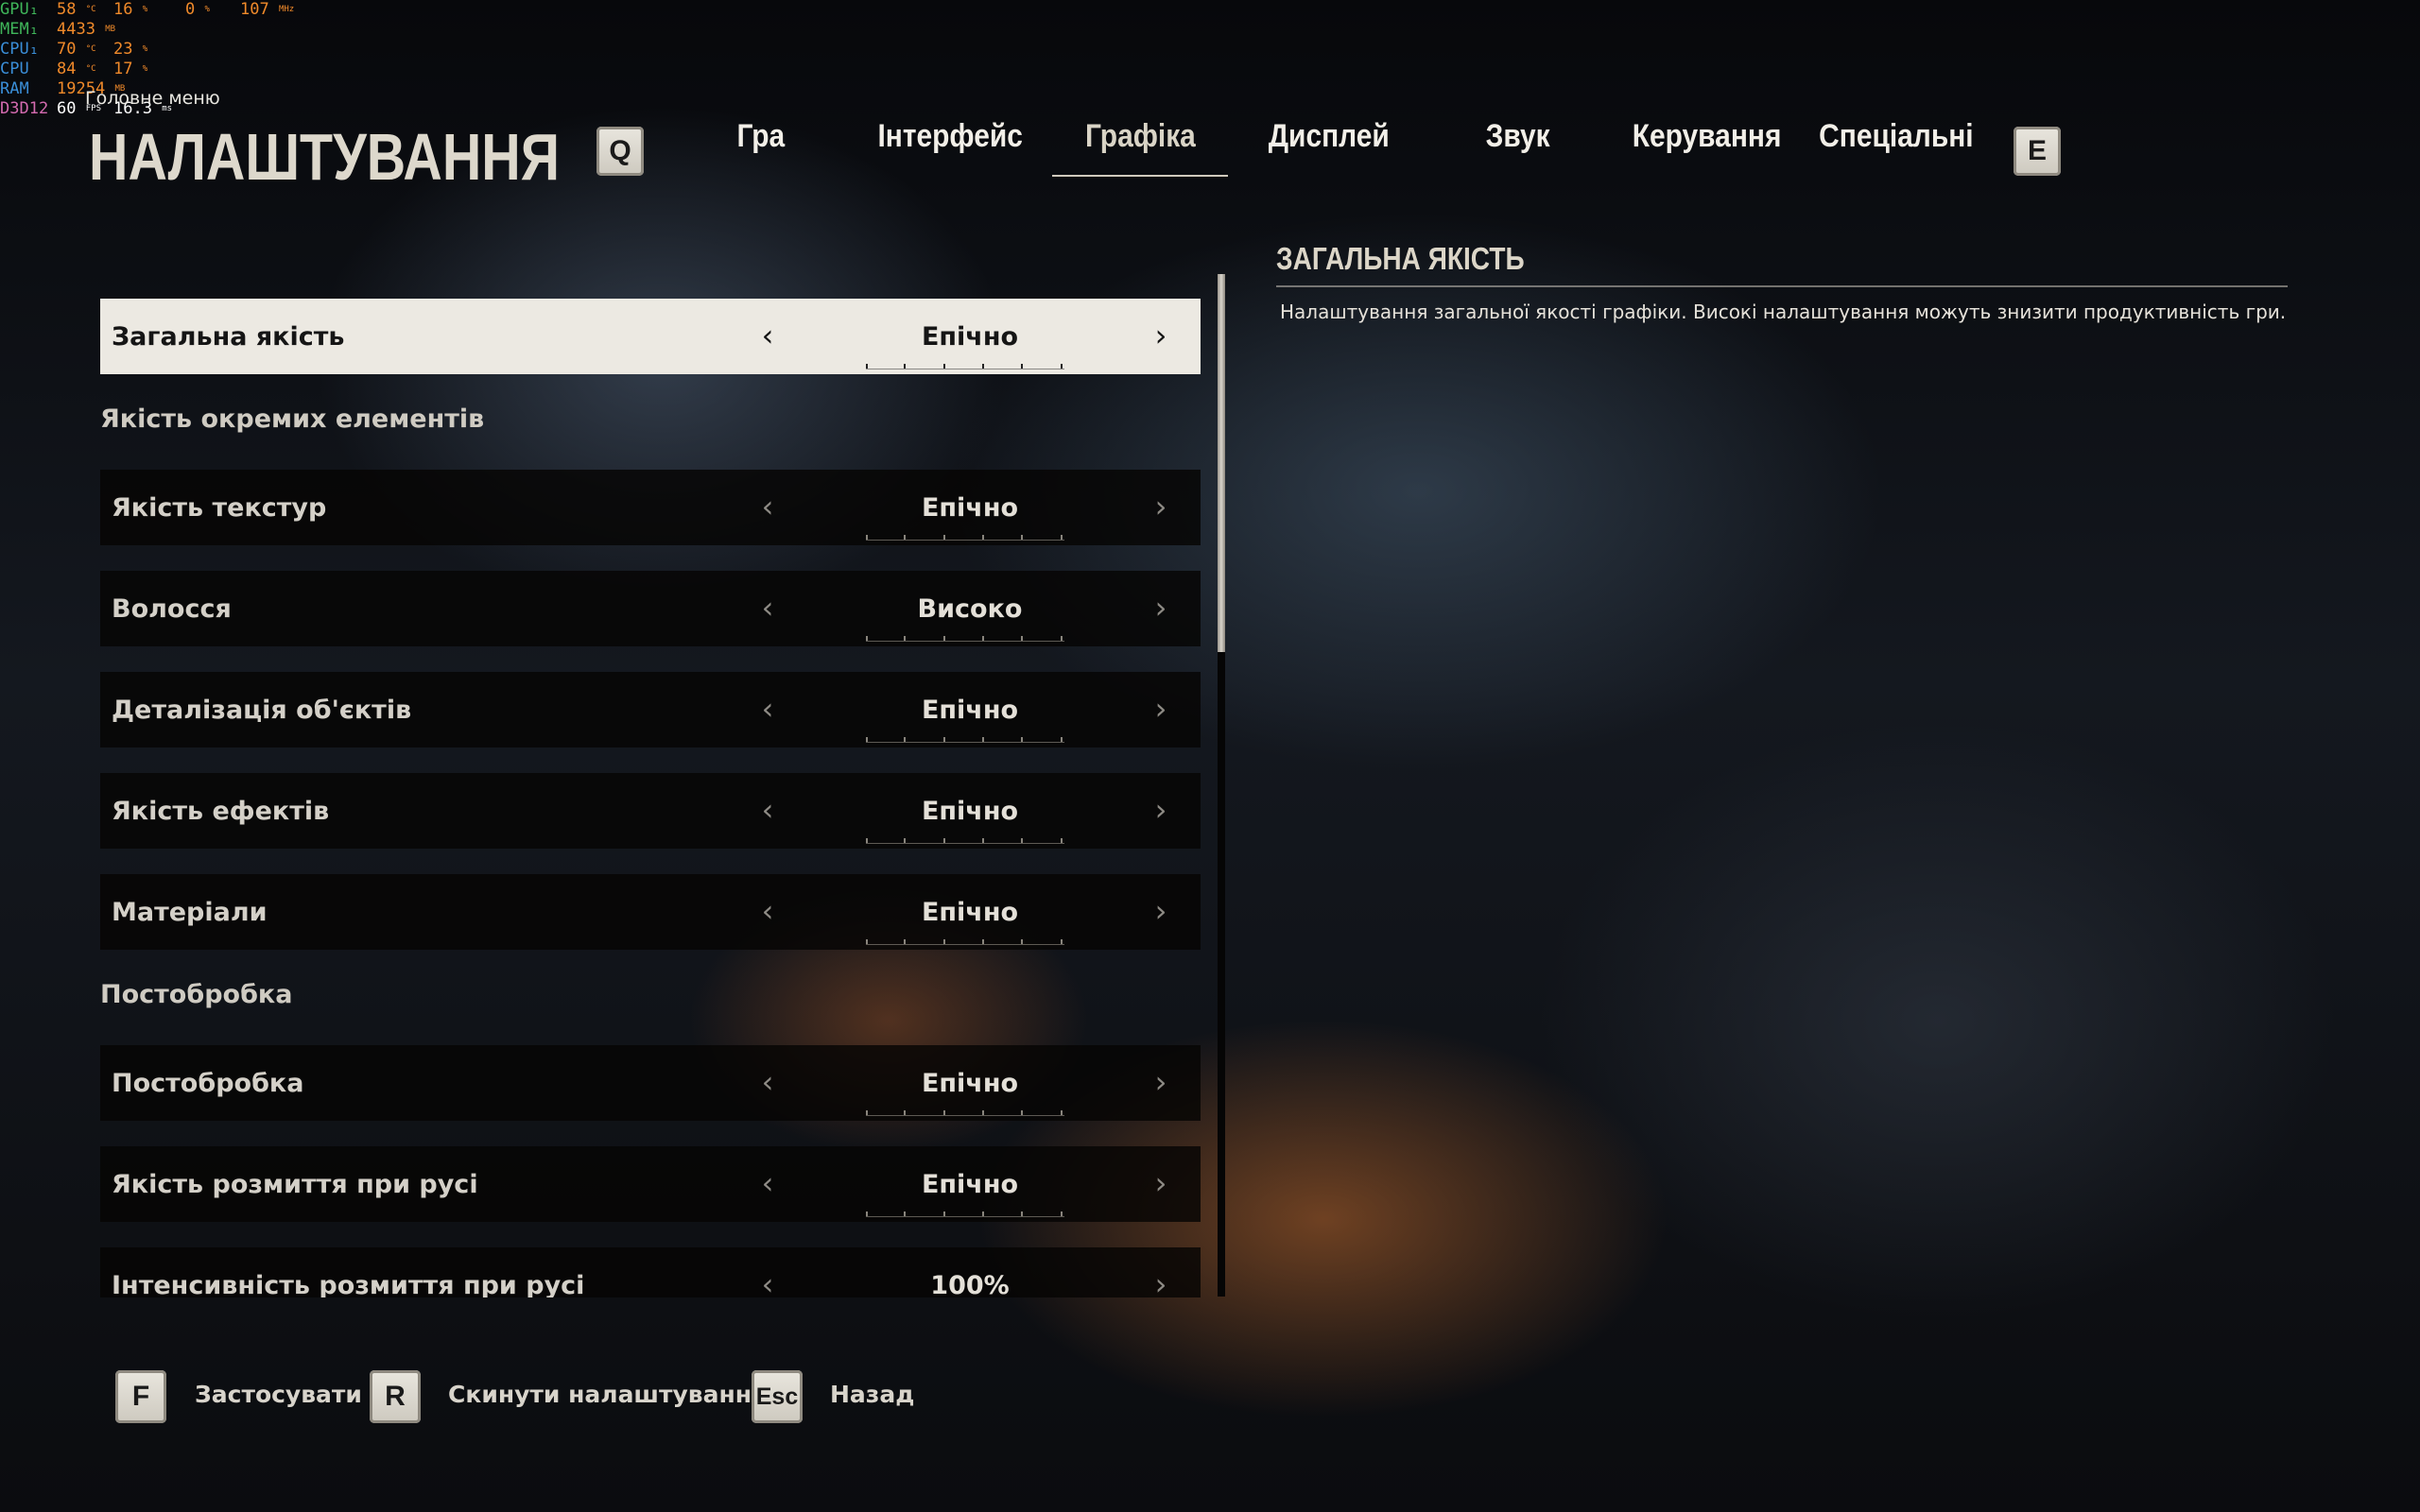  Describe the element at coordinates (620, 151) in the screenshot. I see `prev-tab-key-button: Q` at that location.